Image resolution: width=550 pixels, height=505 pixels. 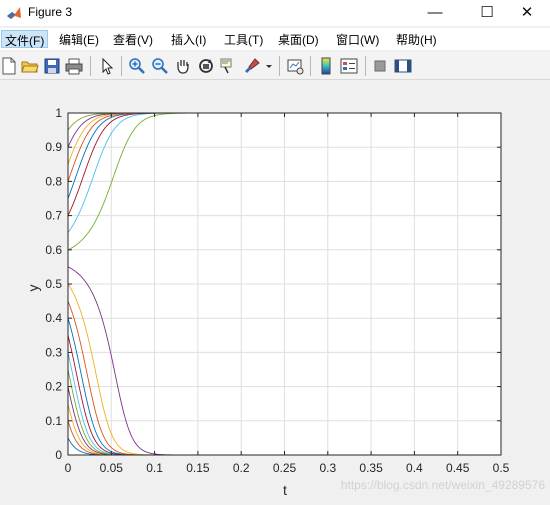 I want to click on x-tick-label: 0.45, so click(x=458, y=468).